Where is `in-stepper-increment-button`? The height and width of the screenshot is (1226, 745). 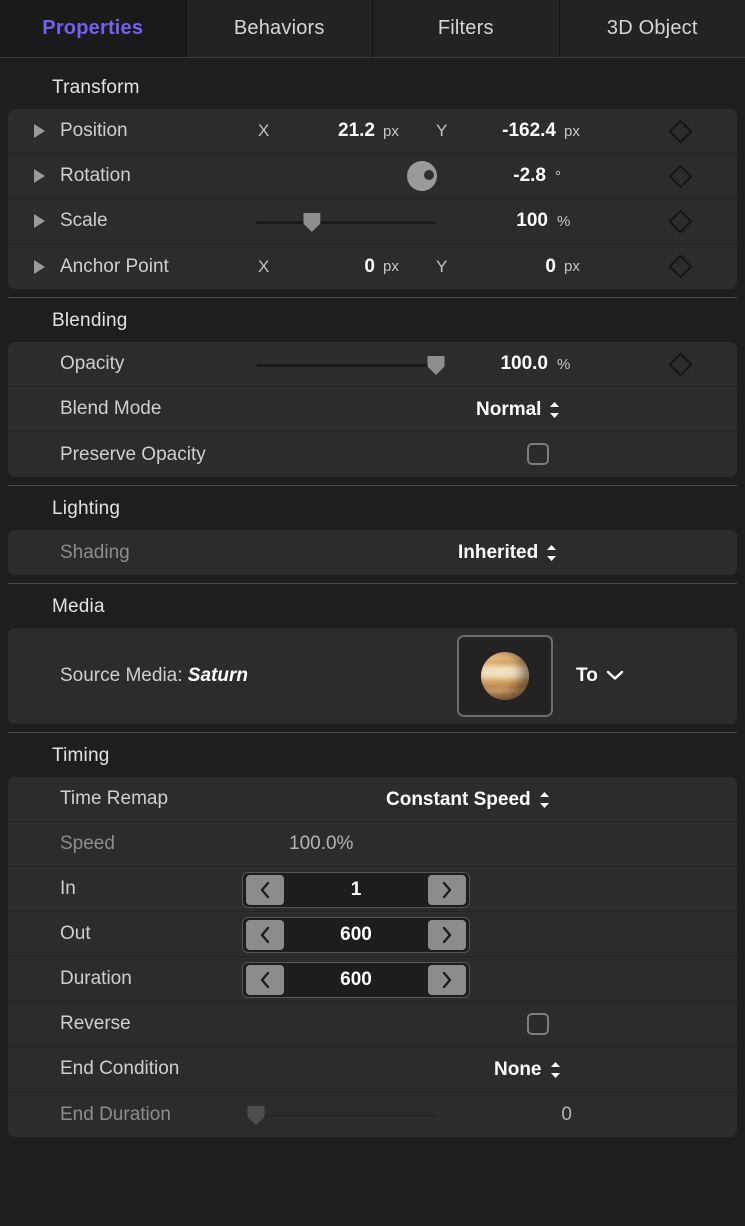
in-stepper-increment-button is located at coordinates (447, 890).